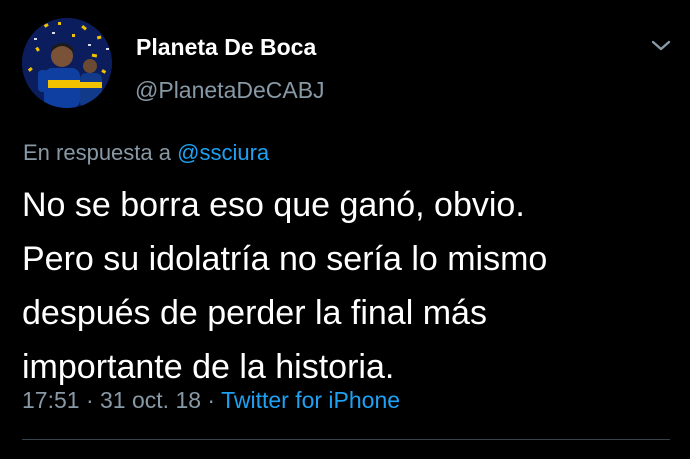  I want to click on tweet-metadata: 17:51 · 31 oct. 18 · Twitter for iPhone, so click(211, 400).